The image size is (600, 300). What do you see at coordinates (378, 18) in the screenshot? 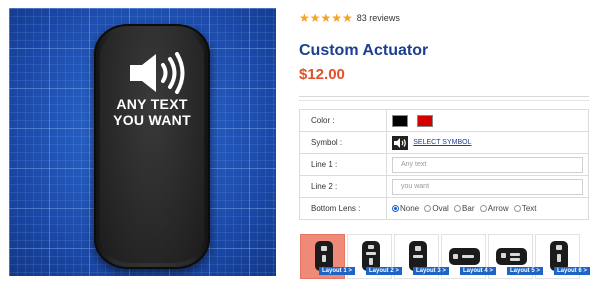
I see `review-count: 83 reviews` at bounding box center [378, 18].